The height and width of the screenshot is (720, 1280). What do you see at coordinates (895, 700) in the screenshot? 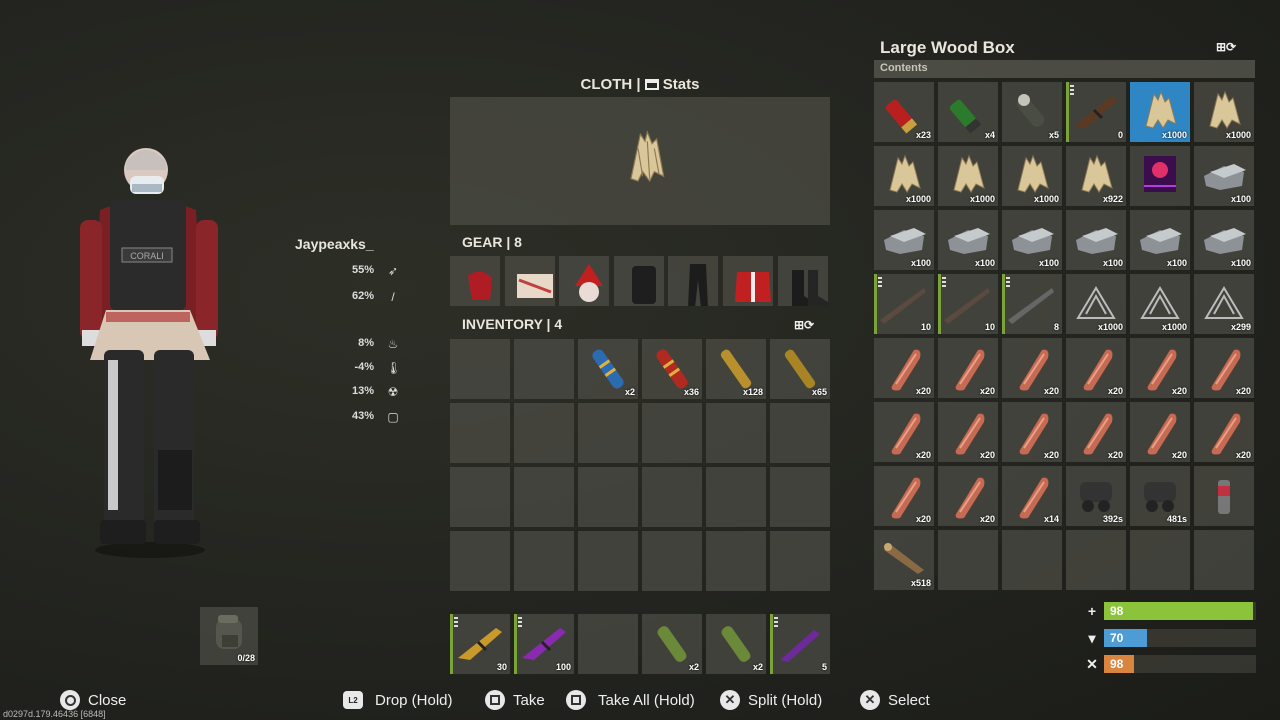
I see `select-hint: ✕ Select` at bounding box center [895, 700].